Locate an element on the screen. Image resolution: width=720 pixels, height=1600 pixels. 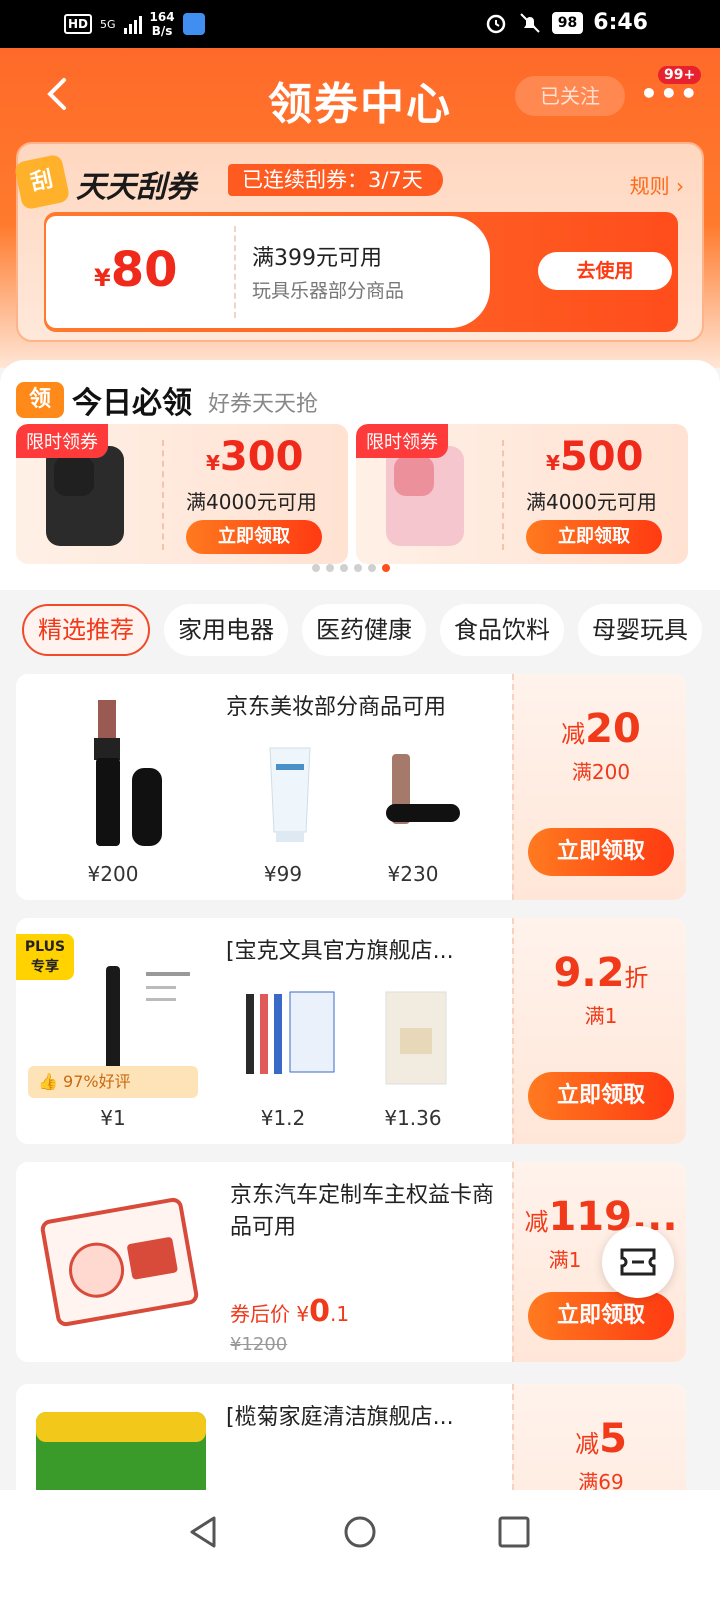
product-price: ¥1 is located at coordinates (113, 1118).